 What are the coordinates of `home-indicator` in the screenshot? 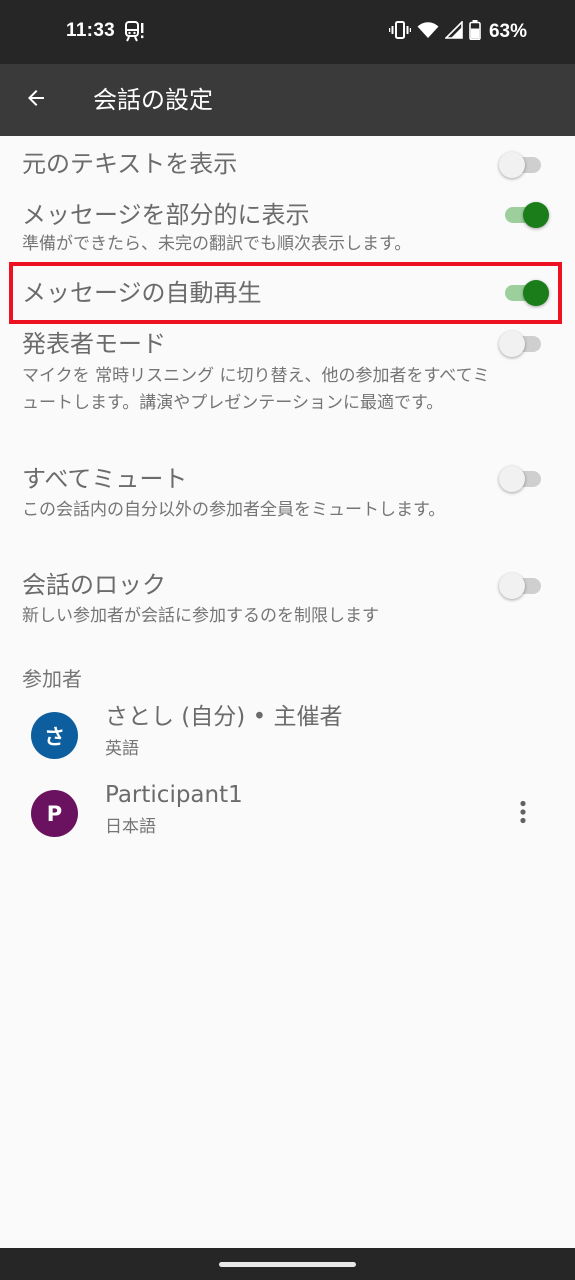 It's located at (287, 1264).